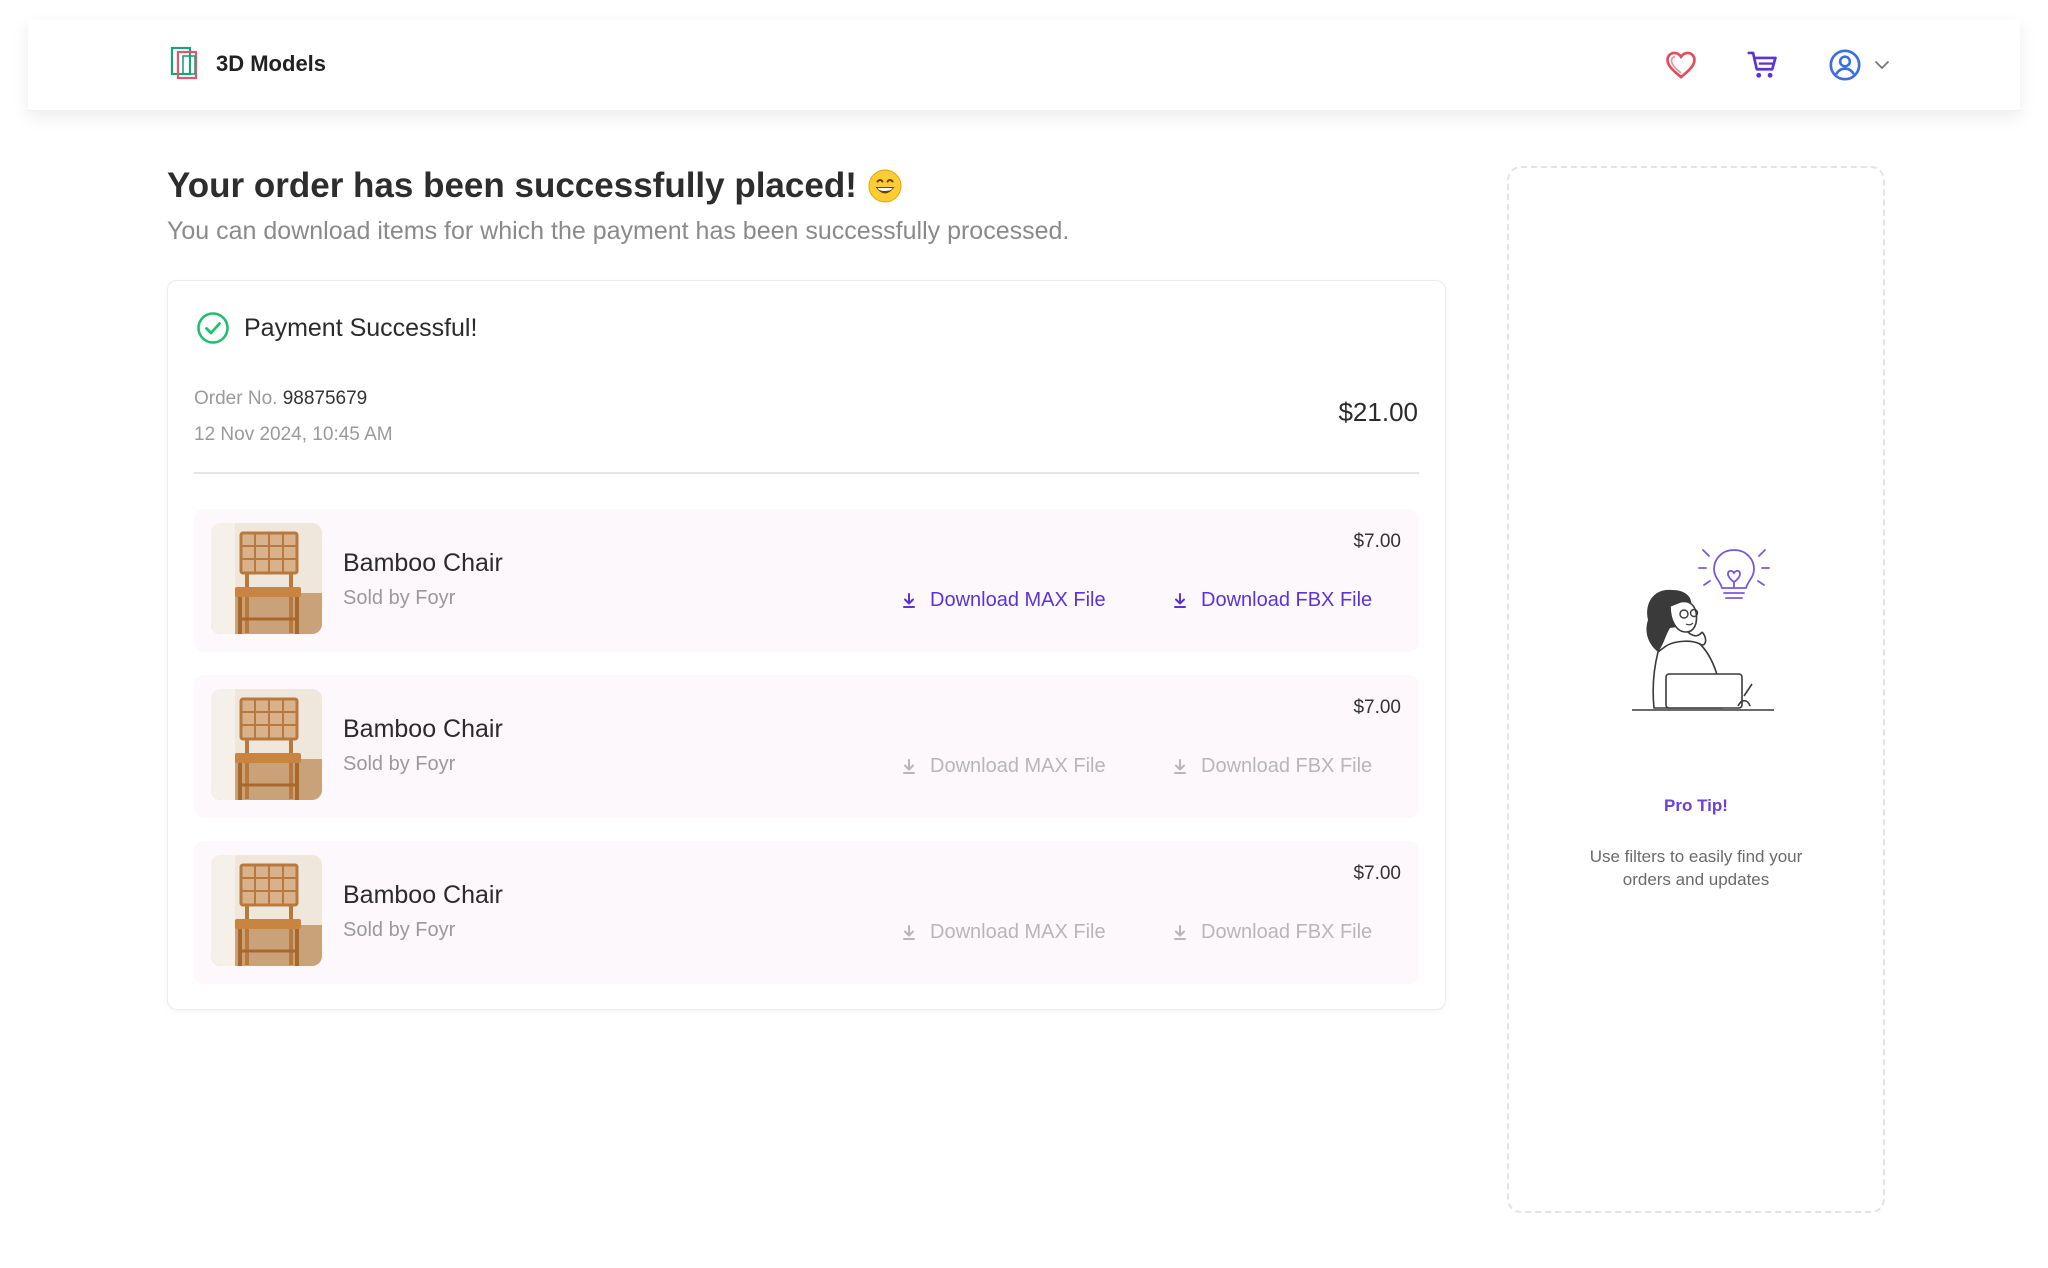 The image size is (2048, 1268). I want to click on brand: 3D Models, so click(248, 64).